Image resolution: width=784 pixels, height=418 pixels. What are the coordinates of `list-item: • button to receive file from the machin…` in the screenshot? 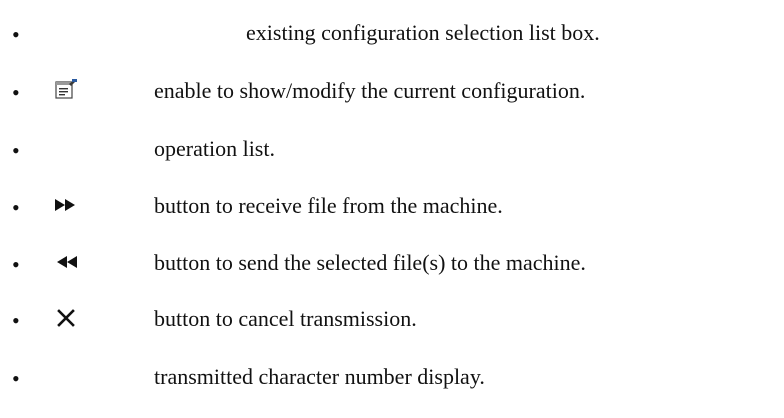 It's located at (392, 205).